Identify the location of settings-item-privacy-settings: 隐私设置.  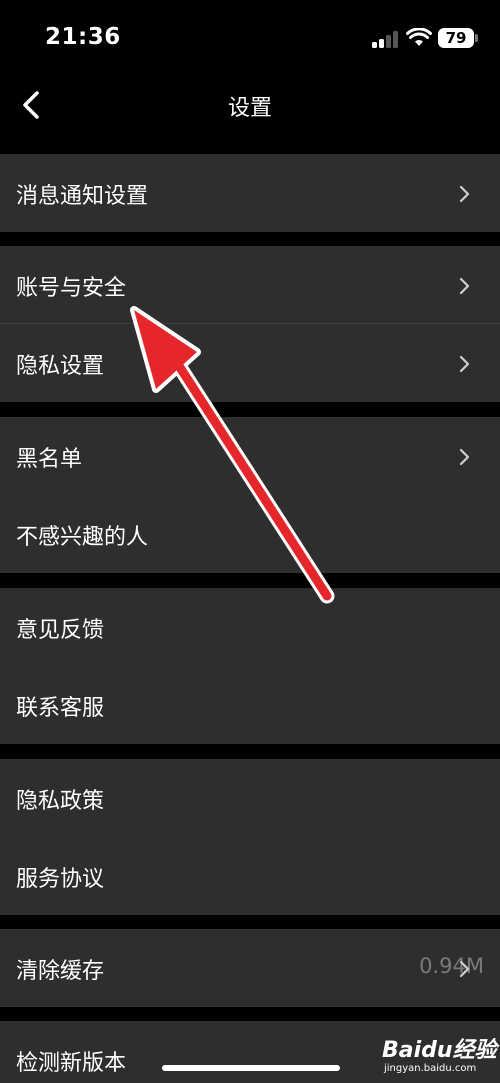
(250, 363).